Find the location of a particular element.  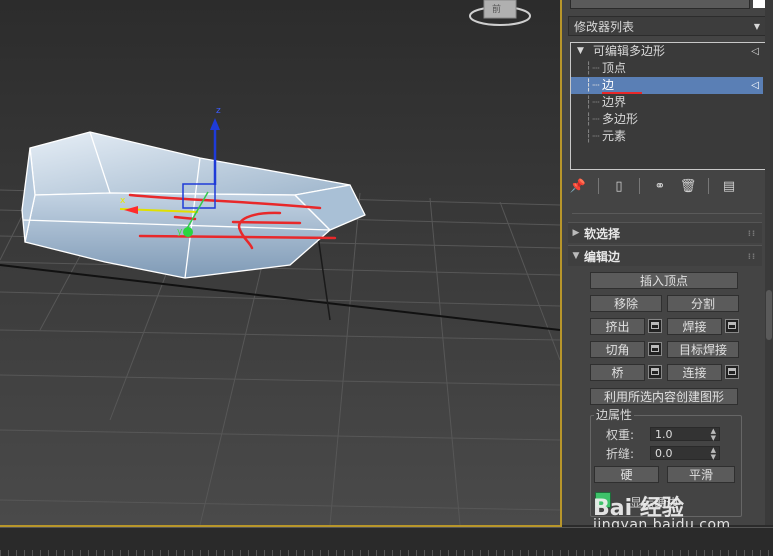

rollout-soft-selection: ▶ 软选择 ⁝⁝ is located at coordinates (665, 232).